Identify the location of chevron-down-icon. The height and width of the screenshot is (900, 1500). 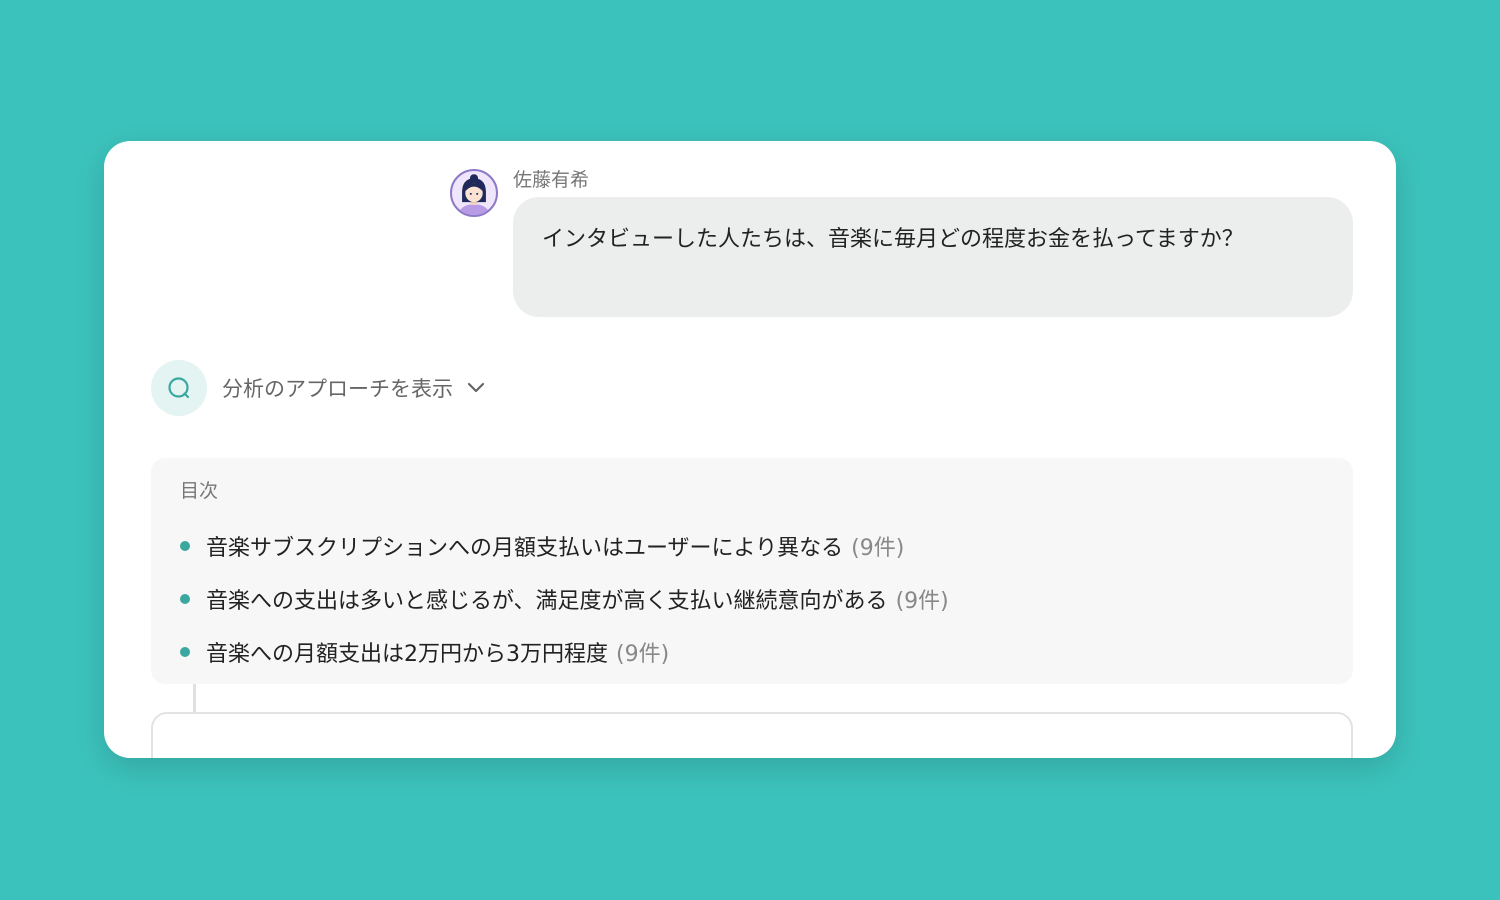
(476, 388).